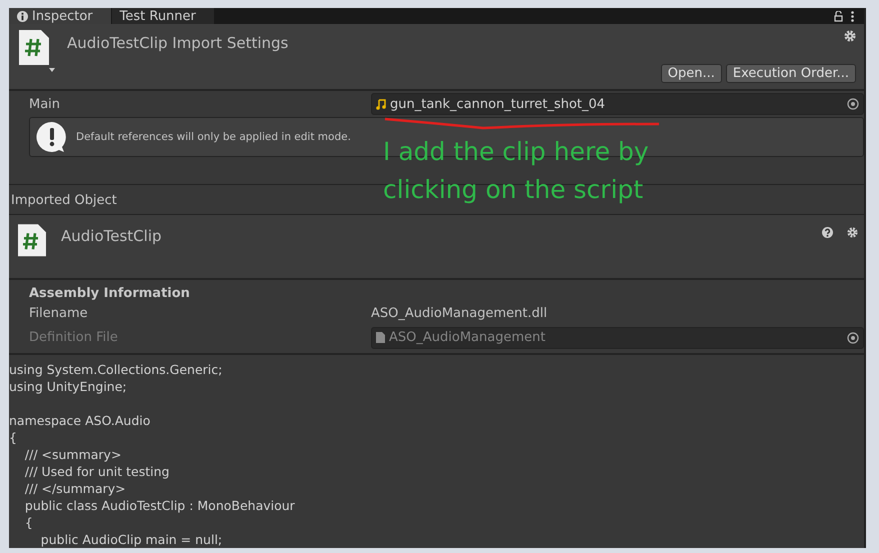  What do you see at coordinates (45, 104) in the screenshot?
I see `field-label: Main` at bounding box center [45, 104].